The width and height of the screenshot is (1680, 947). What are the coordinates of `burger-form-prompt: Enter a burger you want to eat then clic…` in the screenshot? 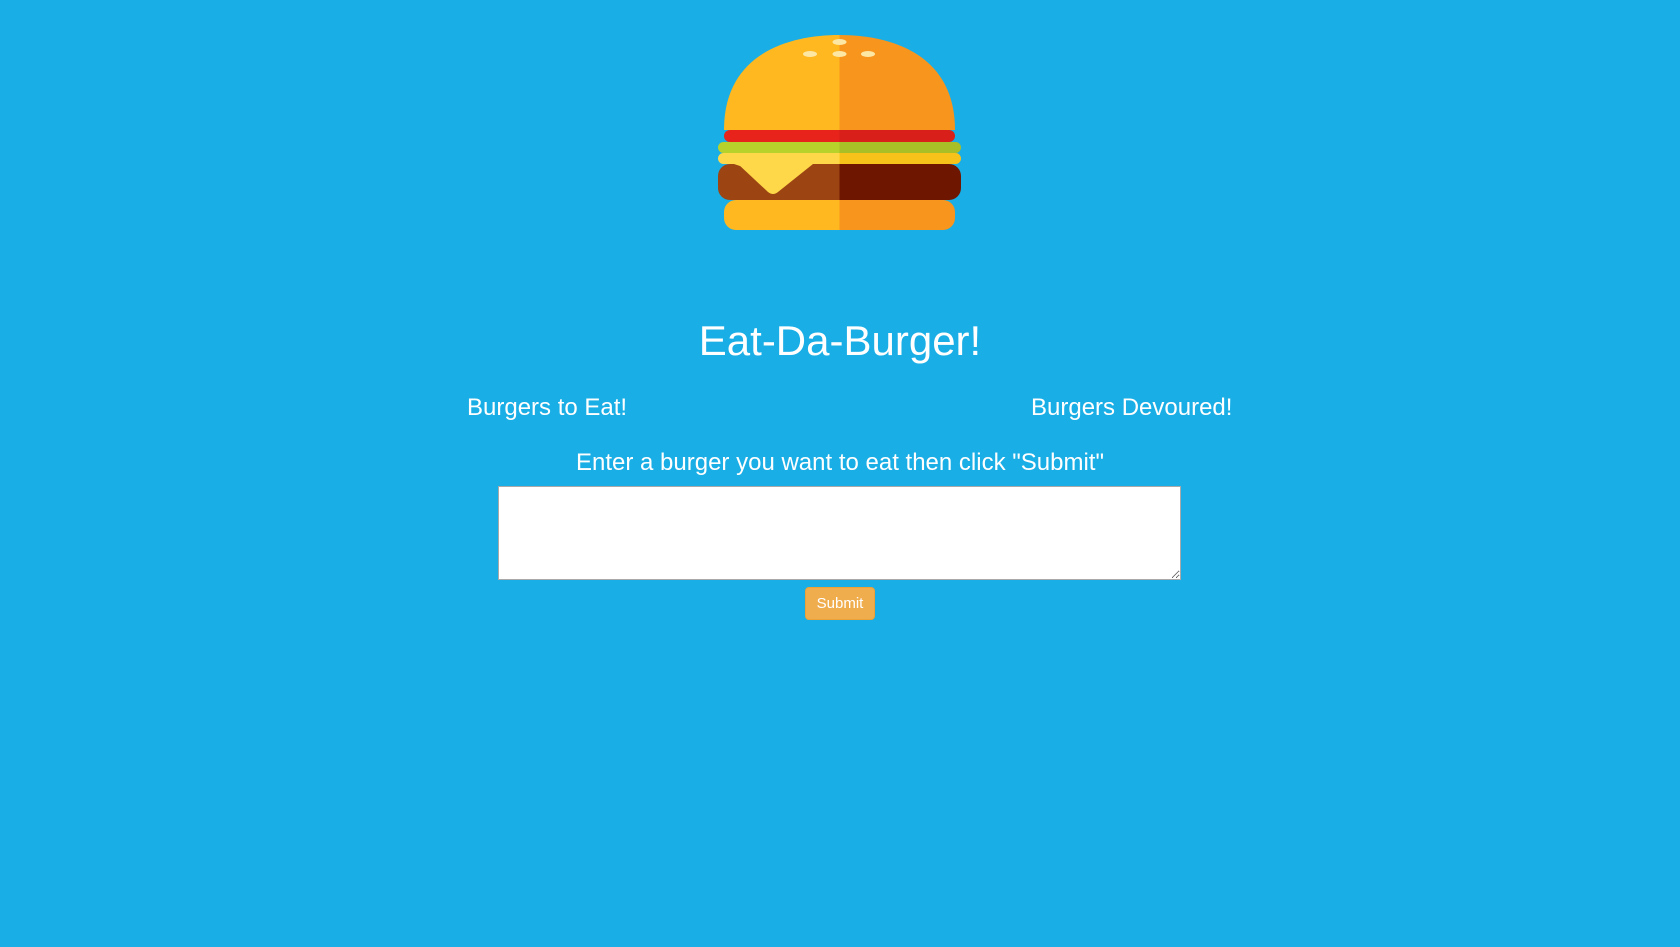 It's located at (840, 462).